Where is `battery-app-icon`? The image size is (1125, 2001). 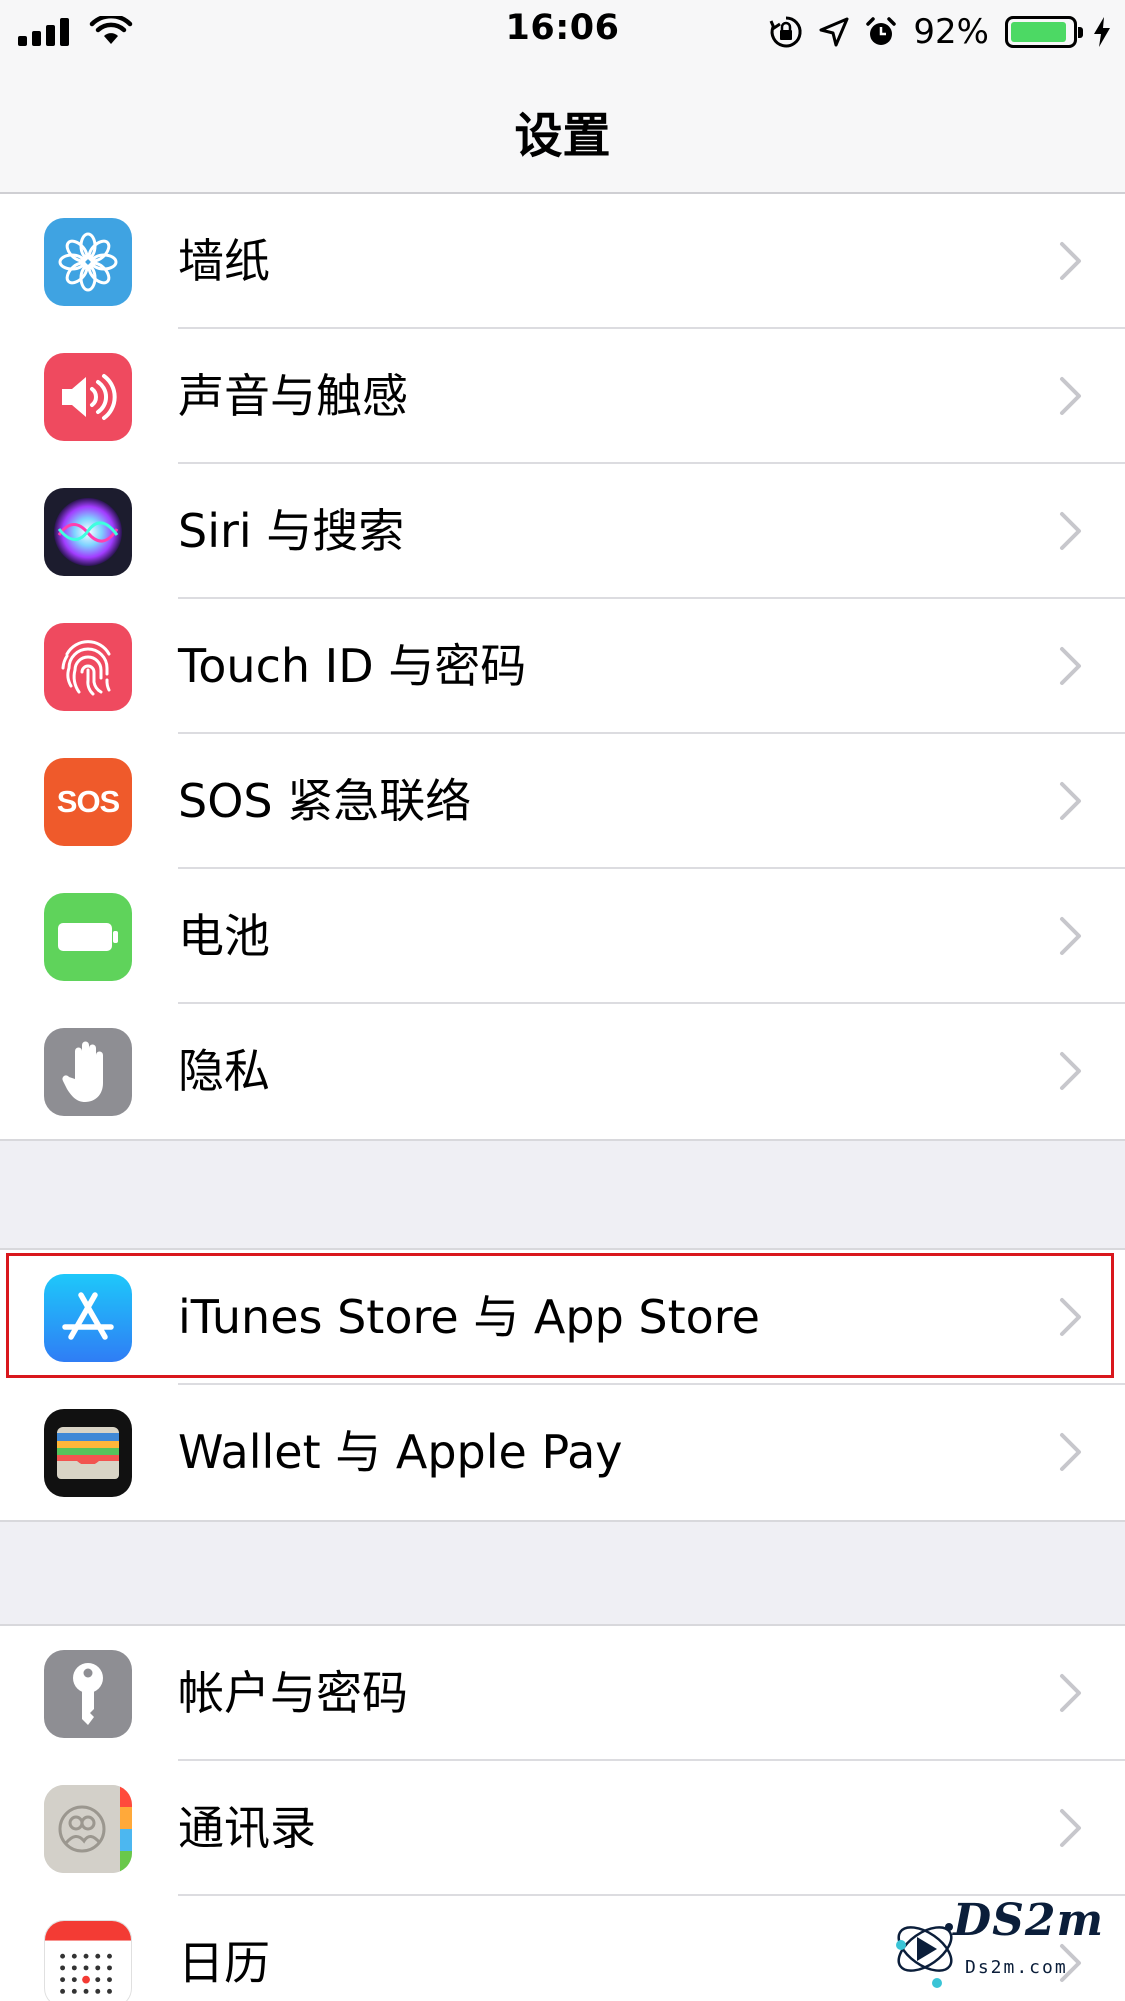 battery-app-icon is located at coordinates (88, 937).